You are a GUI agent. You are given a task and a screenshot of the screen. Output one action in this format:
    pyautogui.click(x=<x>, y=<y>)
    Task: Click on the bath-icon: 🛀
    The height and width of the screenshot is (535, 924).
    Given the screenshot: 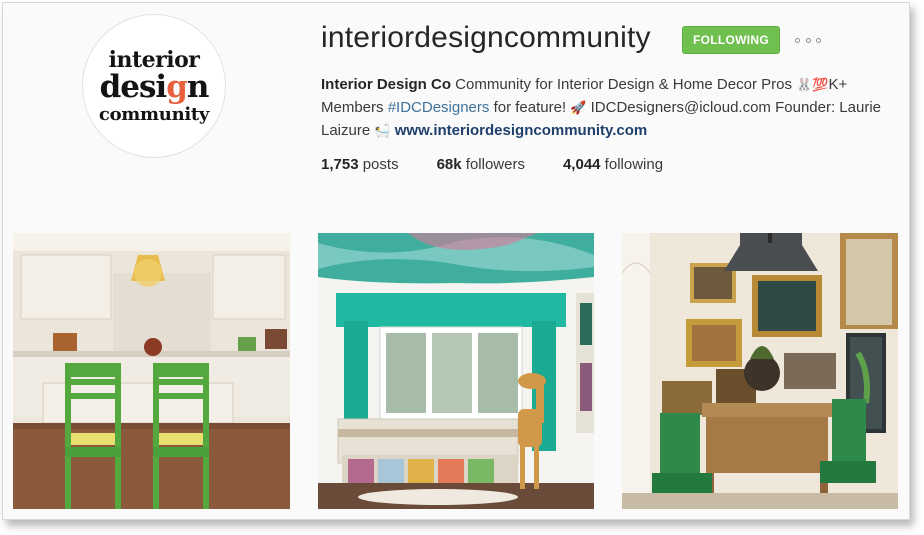 What is the action you would take?
    pyautogui.click(x=382, y=130)
    